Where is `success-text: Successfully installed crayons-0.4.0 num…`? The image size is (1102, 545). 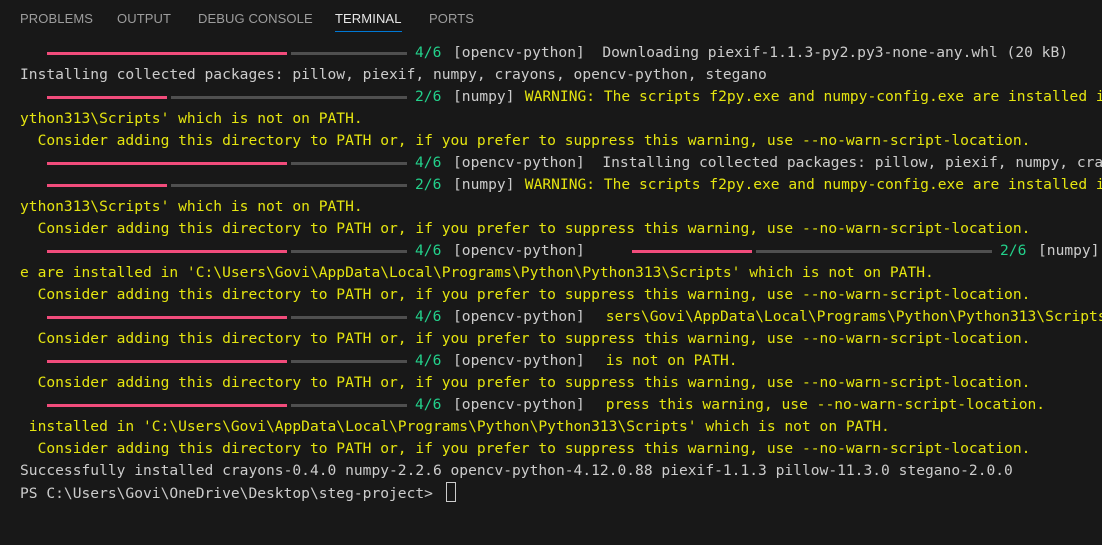
success-text: Successfully installed crayons-0.4.0 num… is located at coordinates (516, 470).